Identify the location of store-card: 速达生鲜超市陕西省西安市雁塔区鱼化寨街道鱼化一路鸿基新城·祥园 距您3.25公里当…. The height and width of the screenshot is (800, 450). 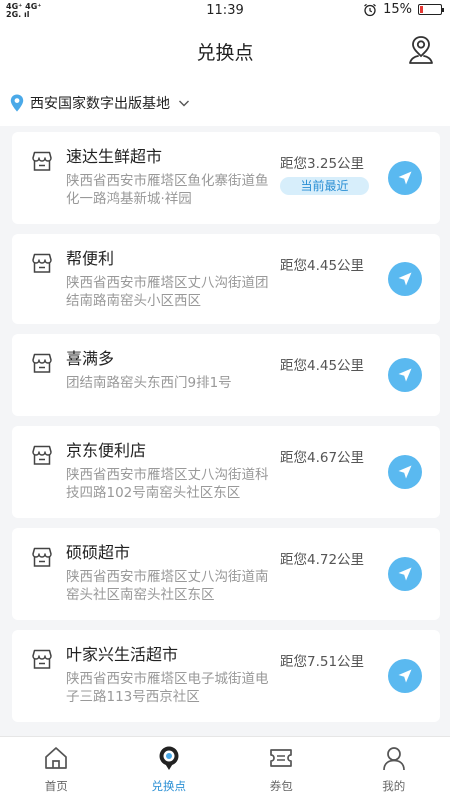
(226, 178).